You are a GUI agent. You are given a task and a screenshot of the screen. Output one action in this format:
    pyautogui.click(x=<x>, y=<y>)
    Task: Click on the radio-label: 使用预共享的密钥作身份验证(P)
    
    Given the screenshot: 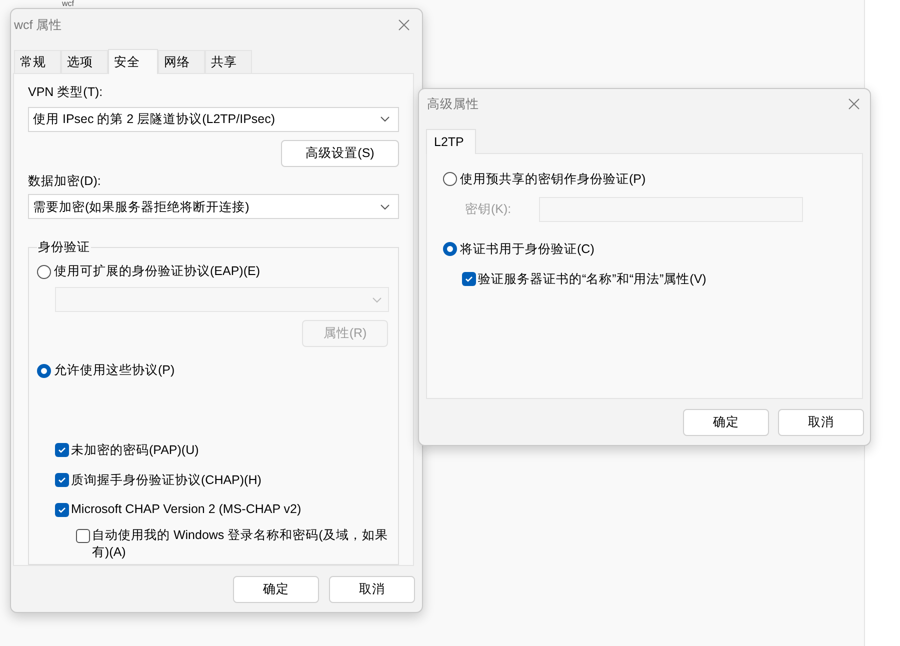 What is the action you would take?
    pyautogui.click(x=553, y=179)
    